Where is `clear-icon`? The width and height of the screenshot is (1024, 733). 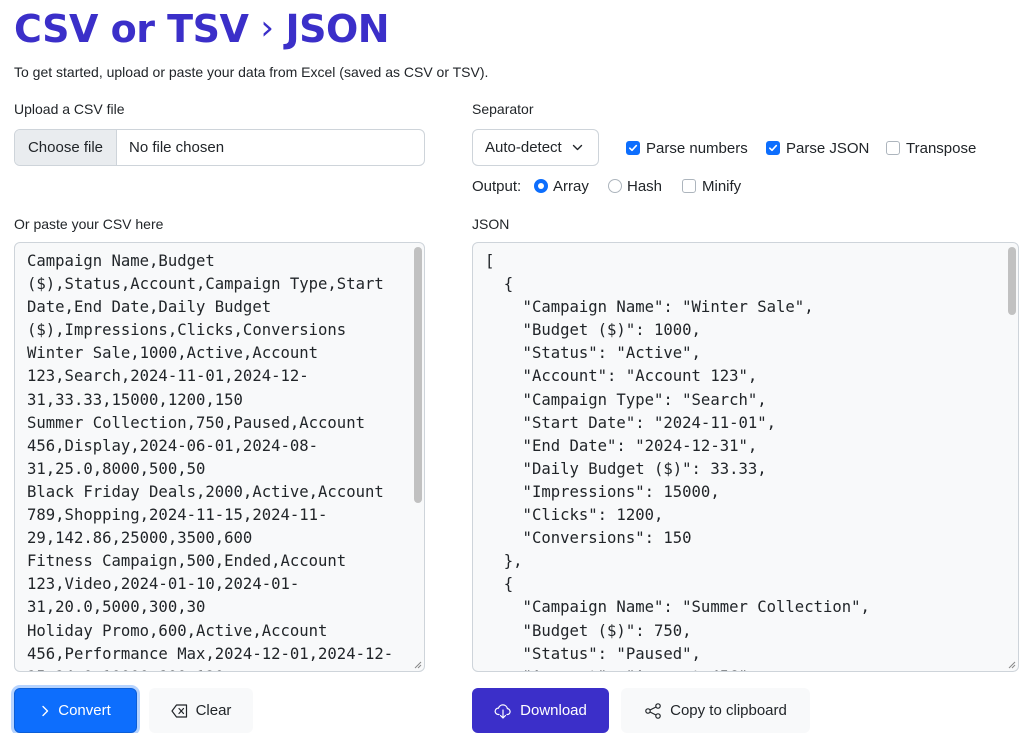 clear-icon is located at coordinates (179, 710).